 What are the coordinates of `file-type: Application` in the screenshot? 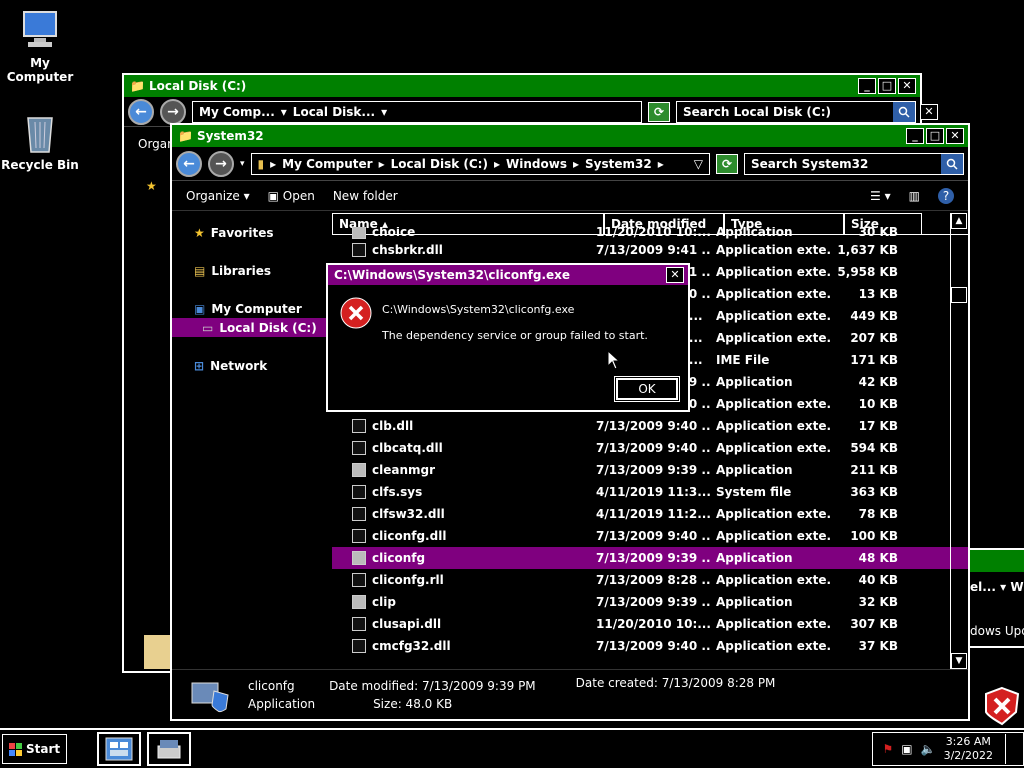 It's located at (754, 233).